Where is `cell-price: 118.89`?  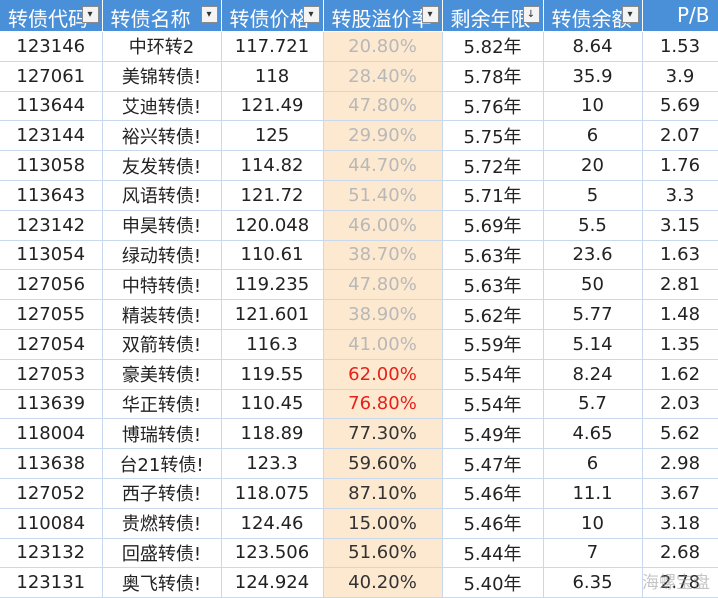 cell-price: 118.89 is located at coordinates (272, 434).